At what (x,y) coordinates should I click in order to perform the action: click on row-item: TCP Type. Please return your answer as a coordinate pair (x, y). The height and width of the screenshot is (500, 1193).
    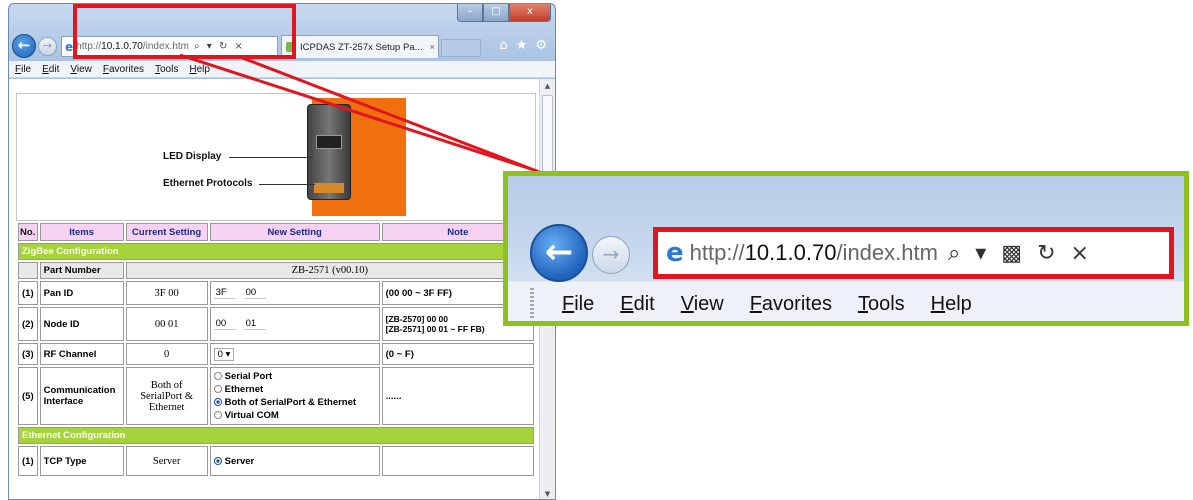
    Looking at the image, I should click on (81, 461).